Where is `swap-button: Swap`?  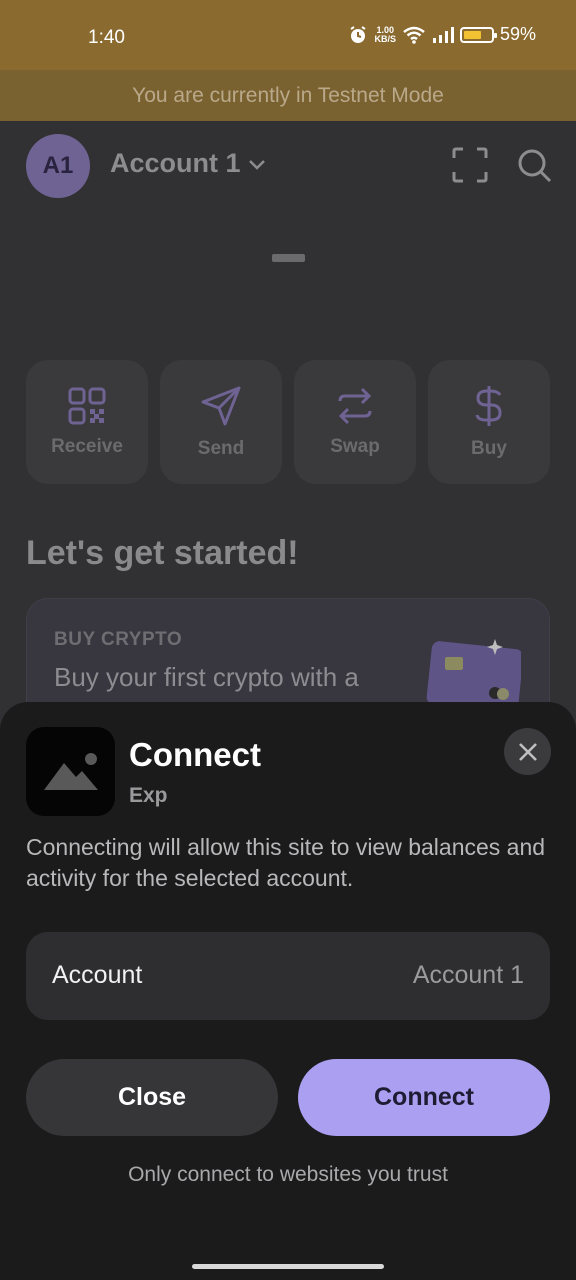
swap-button: Swap is located at coordinates (355, 422).